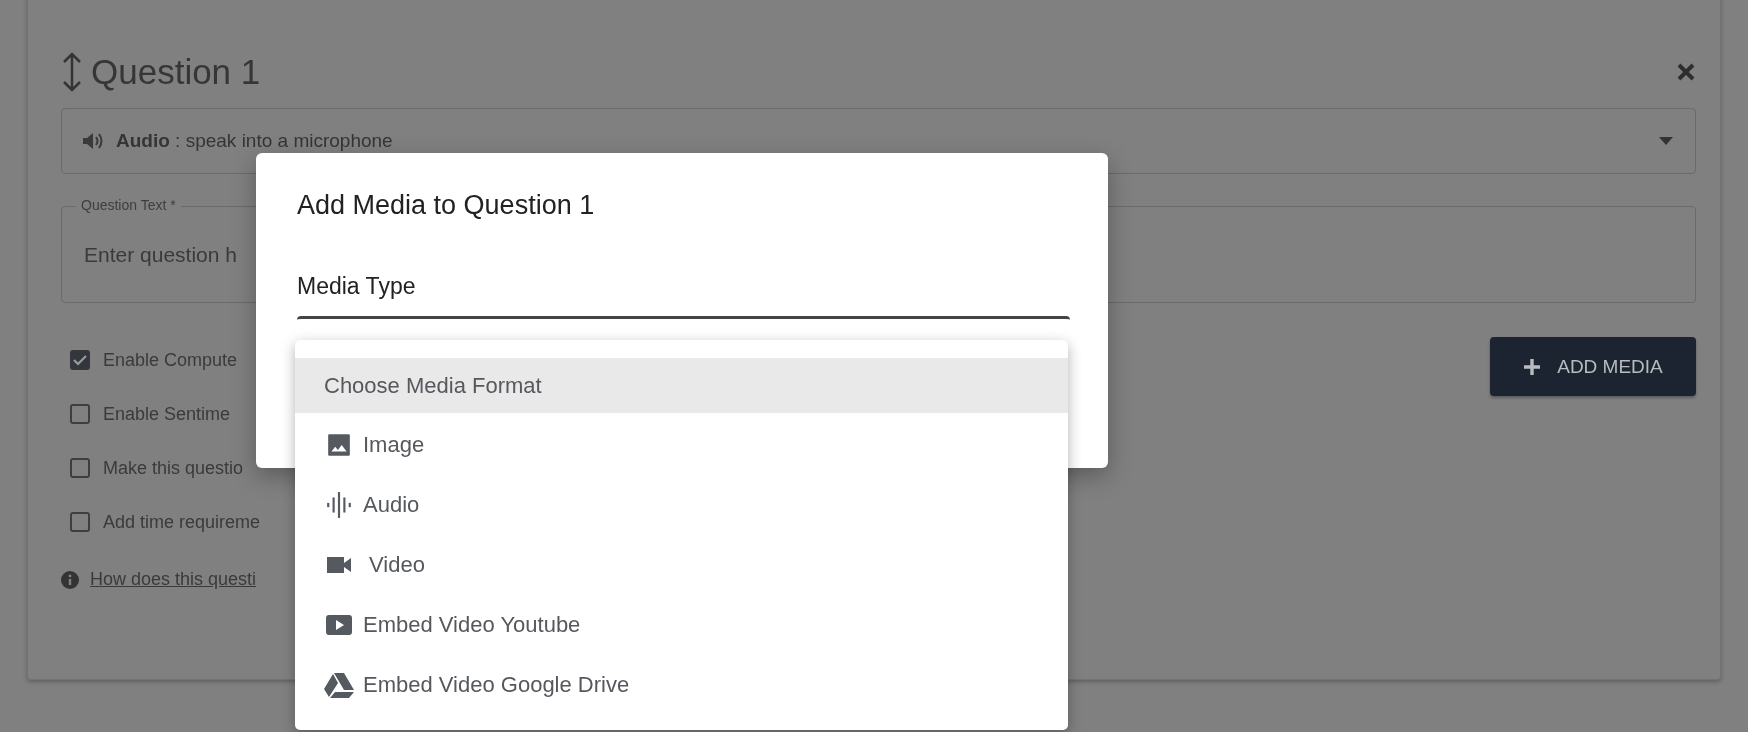 The width and height of the screenshot is (1748, 732). What do you see at coordinates (173, 468) in the screenshot?
I see `checkbox-label: Make this questio` at bounding box center [173, 468].